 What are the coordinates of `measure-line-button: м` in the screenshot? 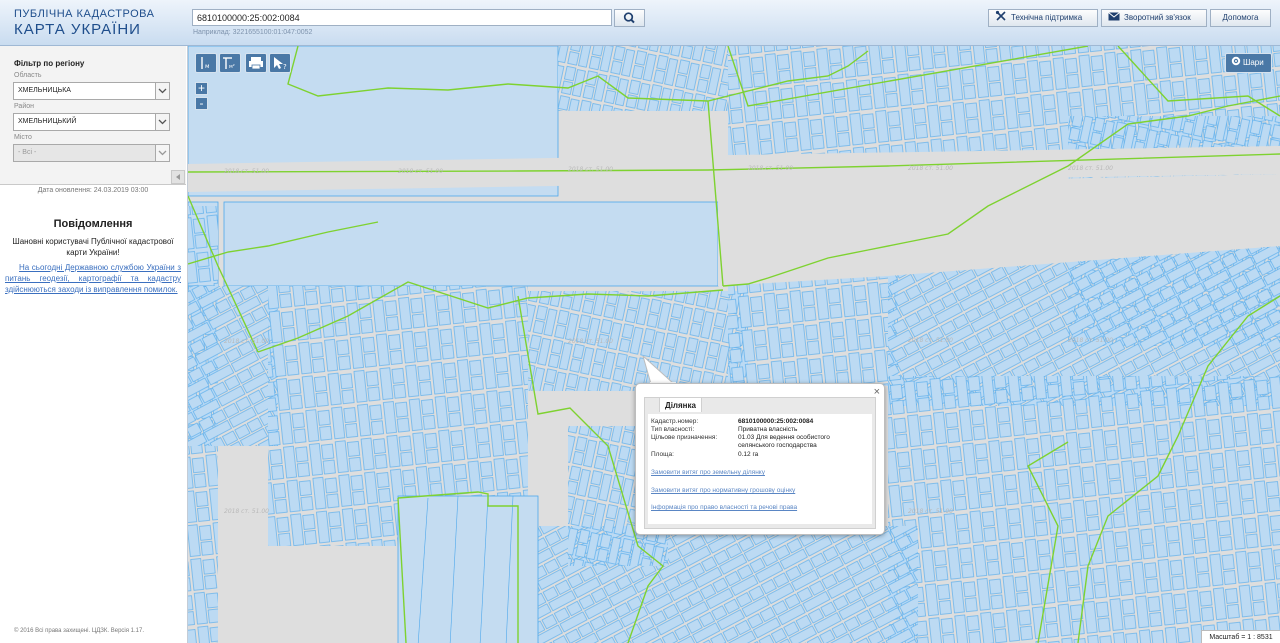 It's located at (206, 63).